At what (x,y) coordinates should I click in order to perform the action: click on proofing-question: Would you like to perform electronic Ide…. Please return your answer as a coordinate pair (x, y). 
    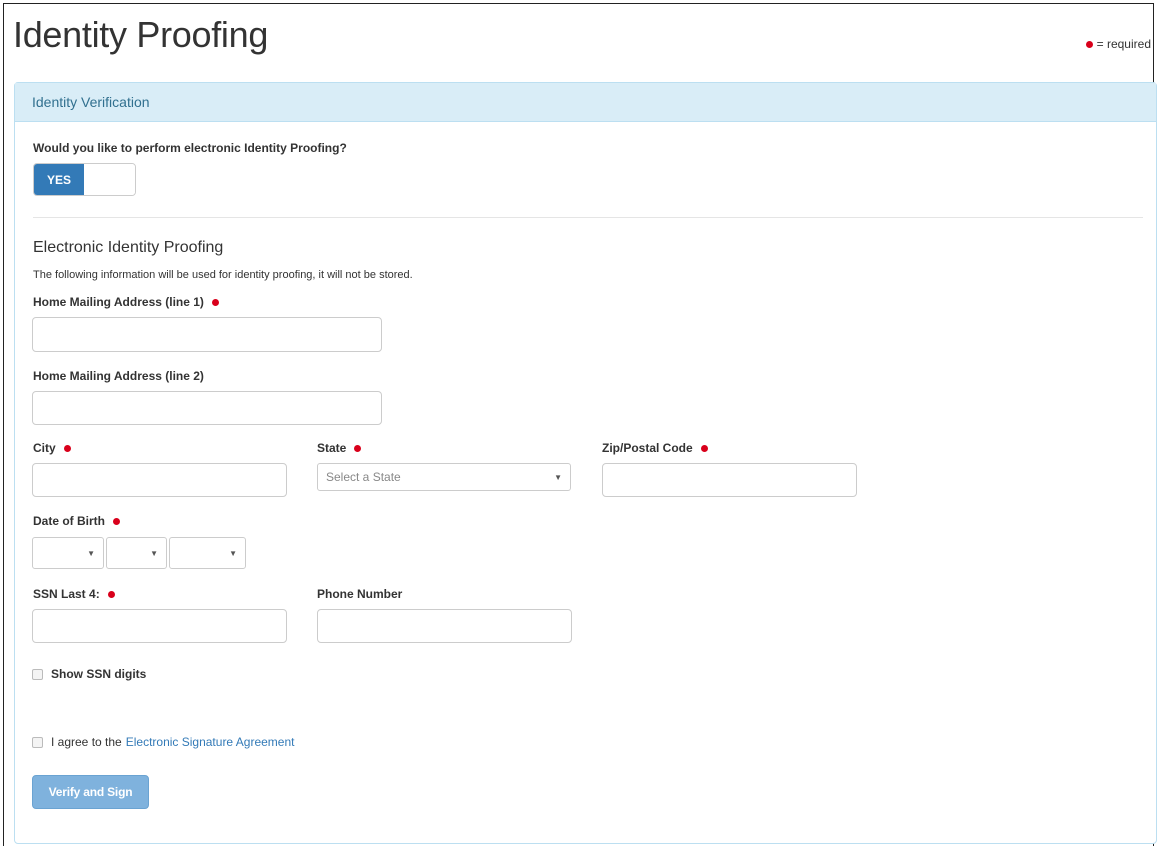
    Looking at the image, I should click on (190, 148).